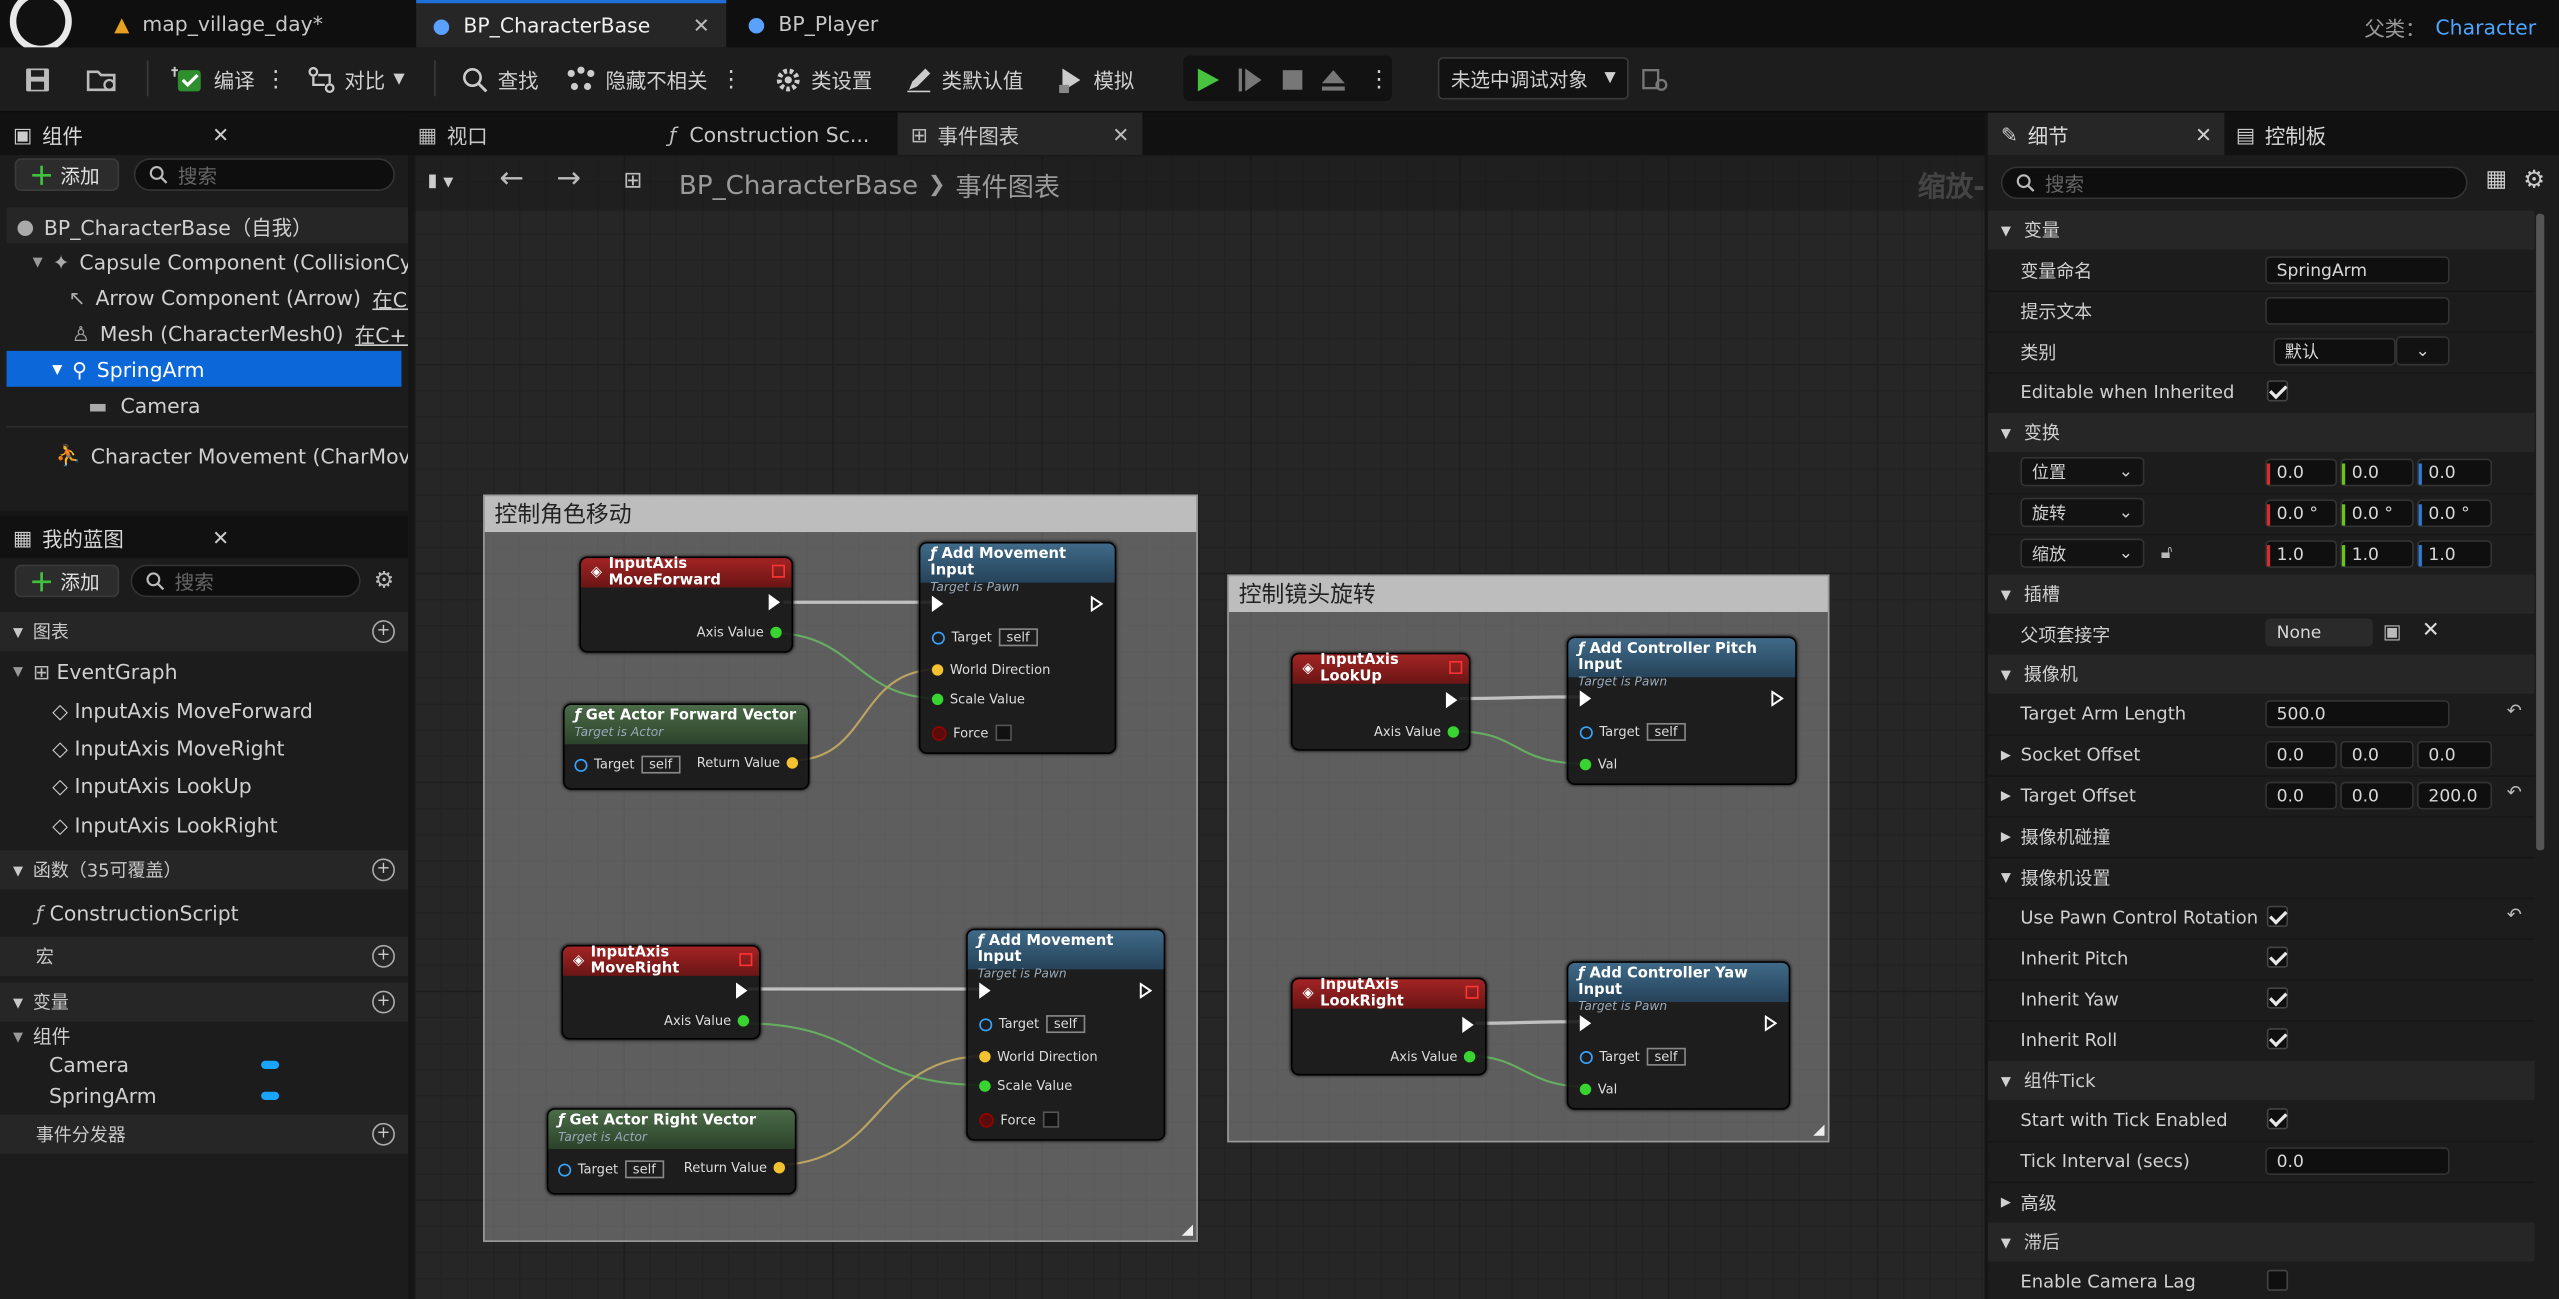 The image size is (2559, 1299). What do you see at coordinates (2261, 1242) in the screenshot?
I see `section-lag: ▼ 滞后` at bounding box center [2261, 1242].